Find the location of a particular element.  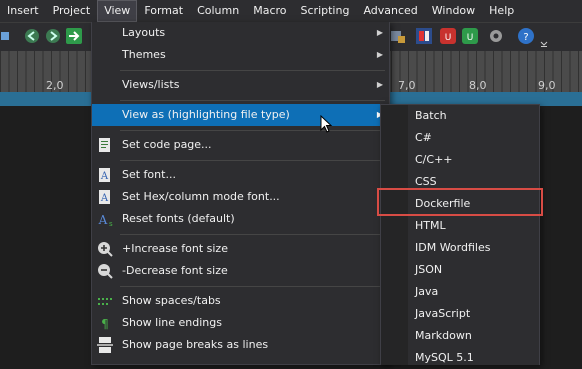

menu-item-label: Show spaces/tabs is located at coordinates (171, 300).